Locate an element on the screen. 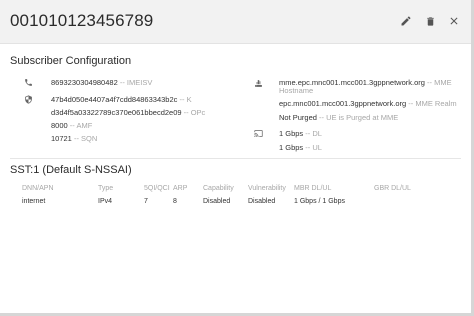  qci-cell: 7 is located at coordinates (146, 201).